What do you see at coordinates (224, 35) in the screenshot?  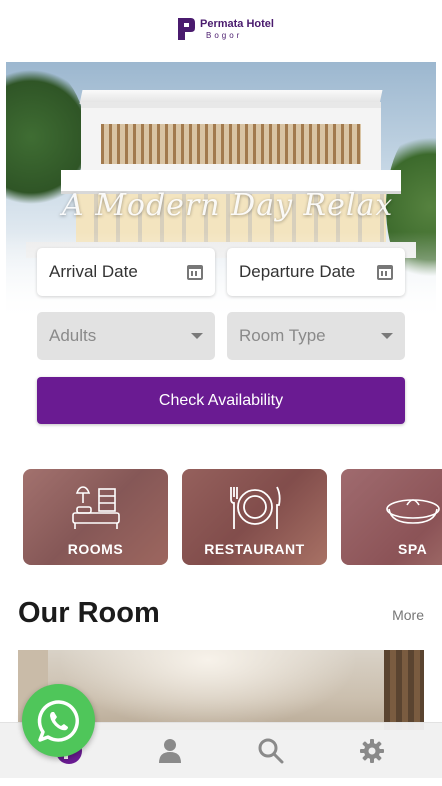 I see `brand-city: Bogor` at bounding box center [224, 35].